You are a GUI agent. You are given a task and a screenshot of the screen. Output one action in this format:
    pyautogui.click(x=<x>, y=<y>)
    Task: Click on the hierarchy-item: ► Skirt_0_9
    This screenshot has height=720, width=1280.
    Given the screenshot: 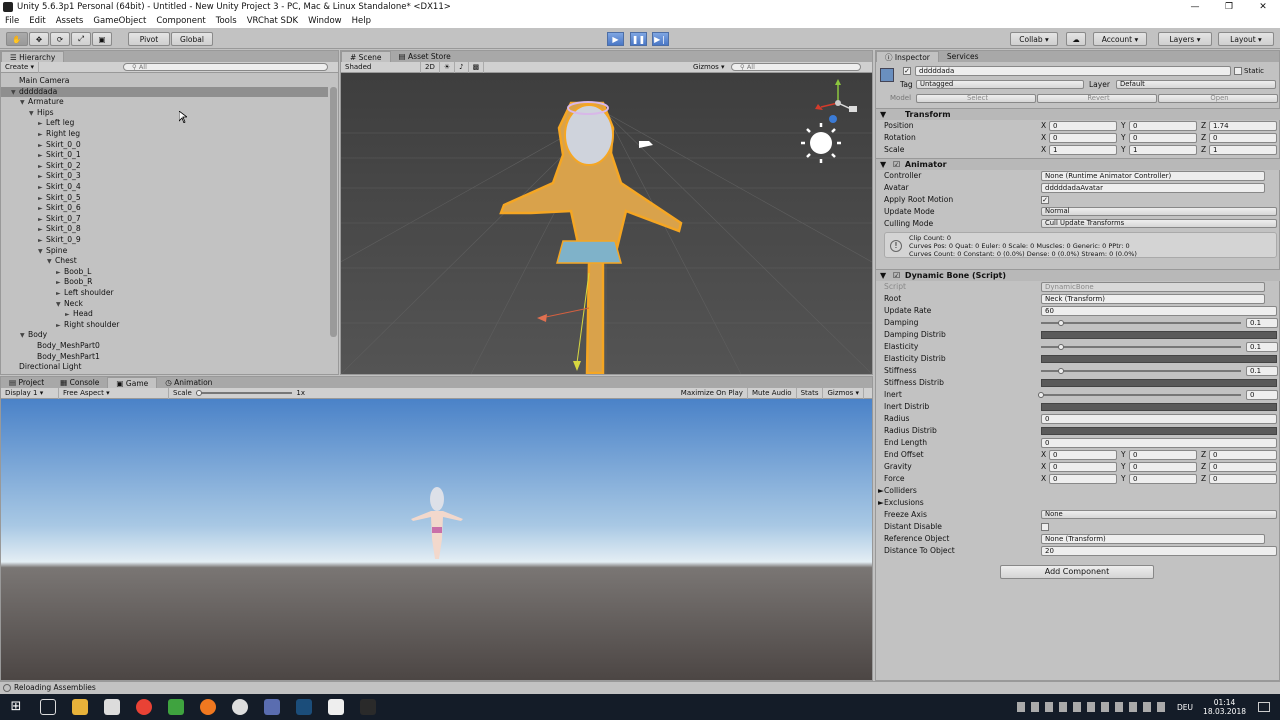 What is the action you would take?
    pyautogui.click(x=164, y=240)
    